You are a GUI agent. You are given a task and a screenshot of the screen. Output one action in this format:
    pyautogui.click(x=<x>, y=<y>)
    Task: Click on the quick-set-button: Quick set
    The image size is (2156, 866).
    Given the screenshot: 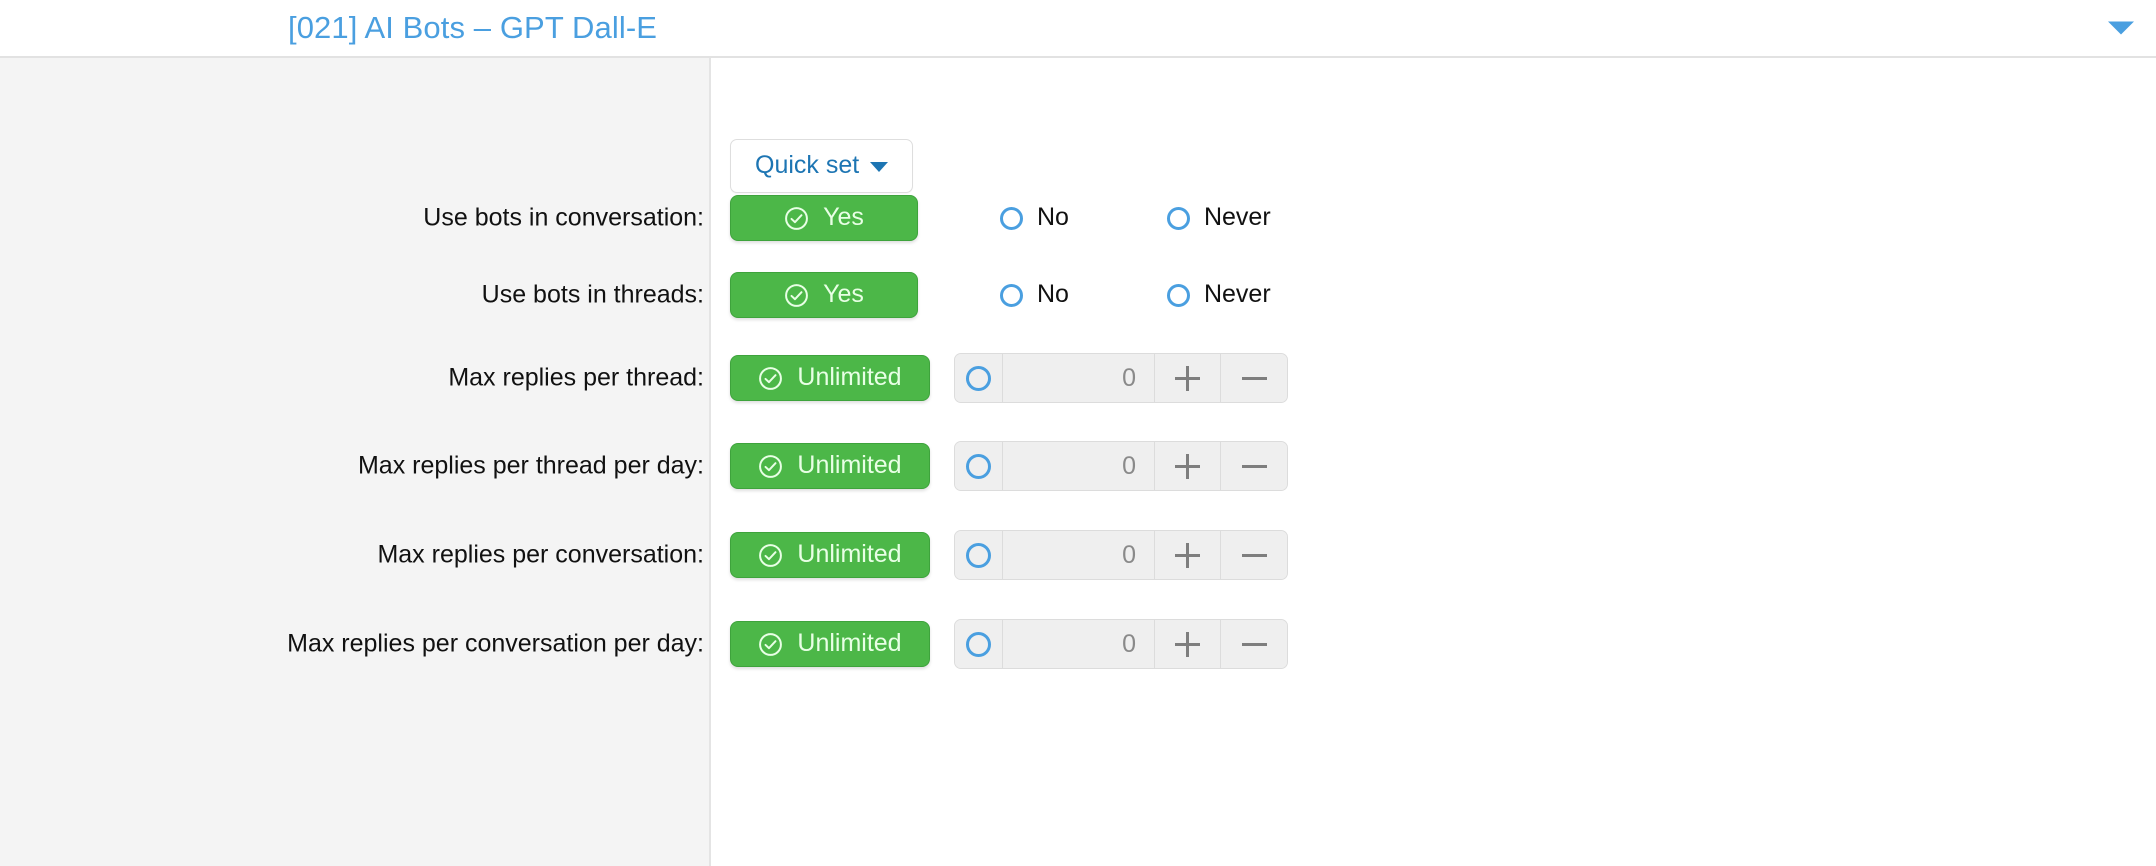 What is the action you would take?
    pyautogui.click(x=822, y=166)
    